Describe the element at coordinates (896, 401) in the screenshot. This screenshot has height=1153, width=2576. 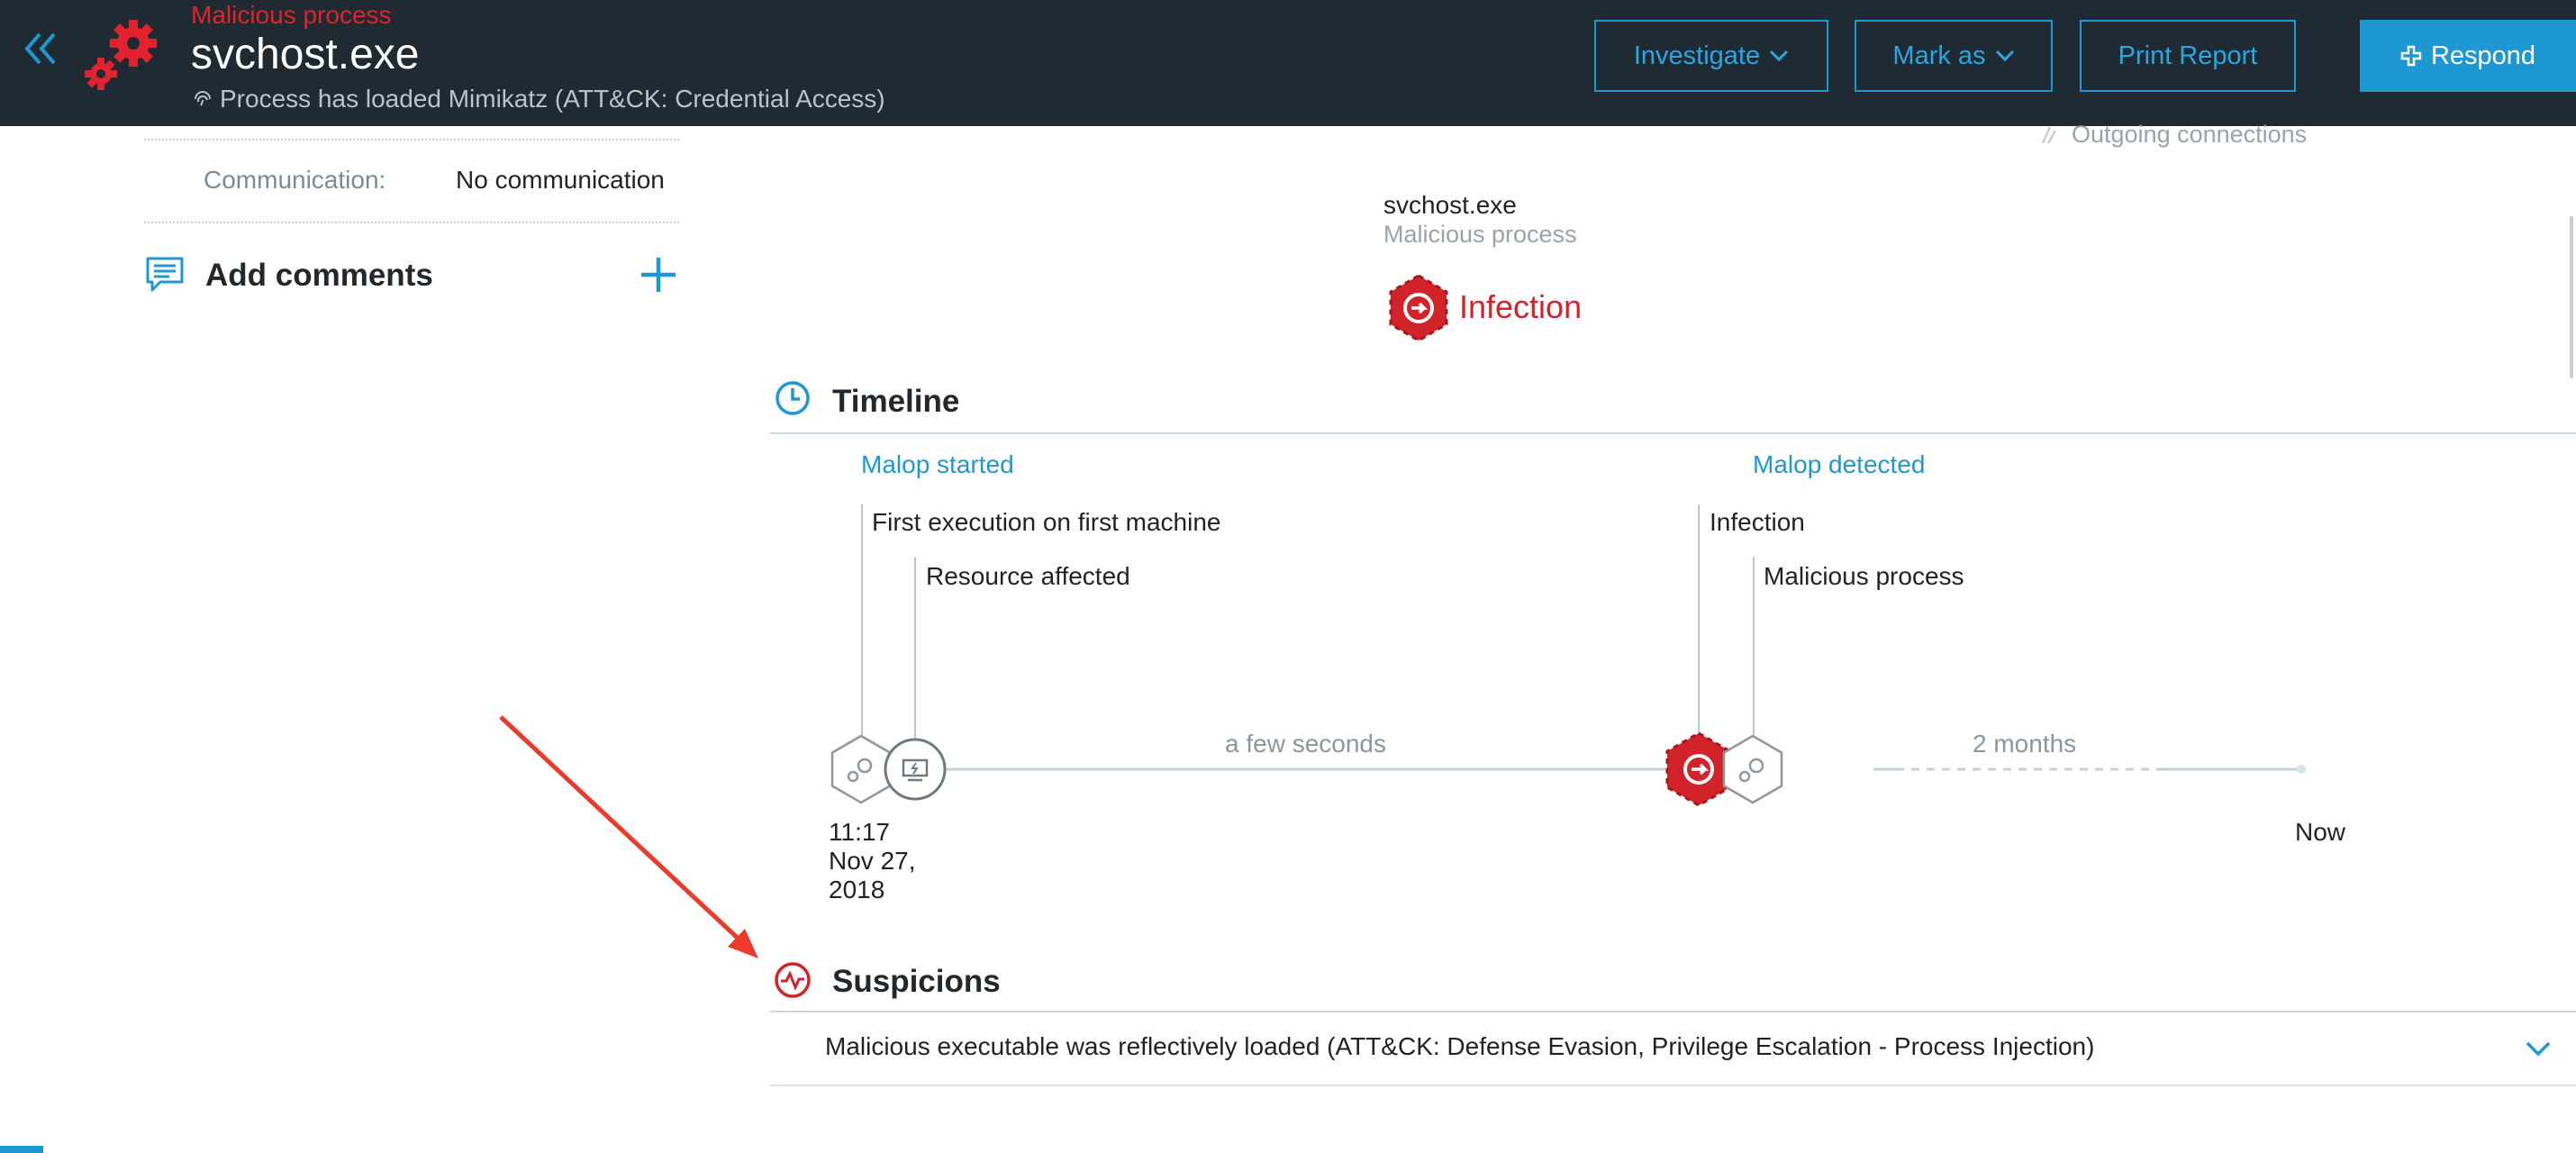
I see `timeline-title: Timeline` at that location.